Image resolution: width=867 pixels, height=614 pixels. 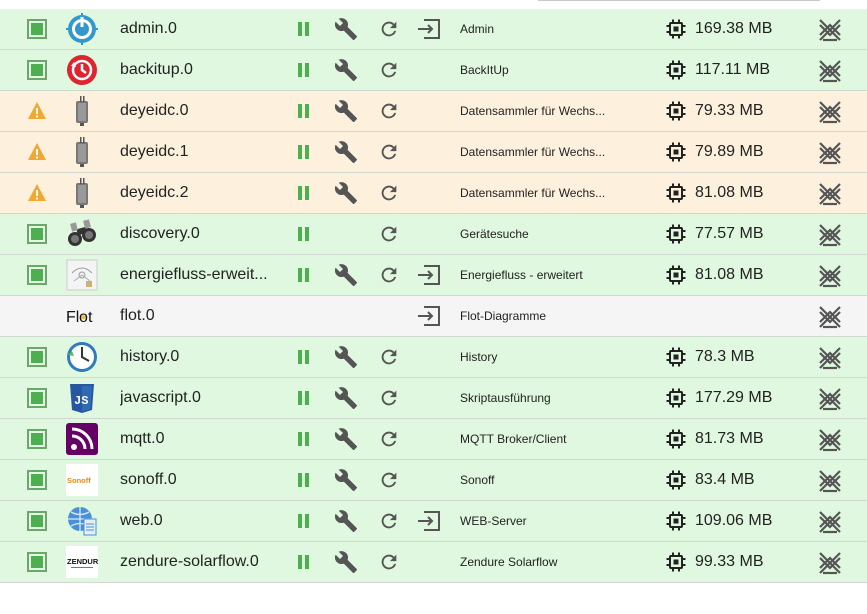 I want to click on instance-row: Flot flot.0 Flot-Diagramme, so click(x=433, y=316).